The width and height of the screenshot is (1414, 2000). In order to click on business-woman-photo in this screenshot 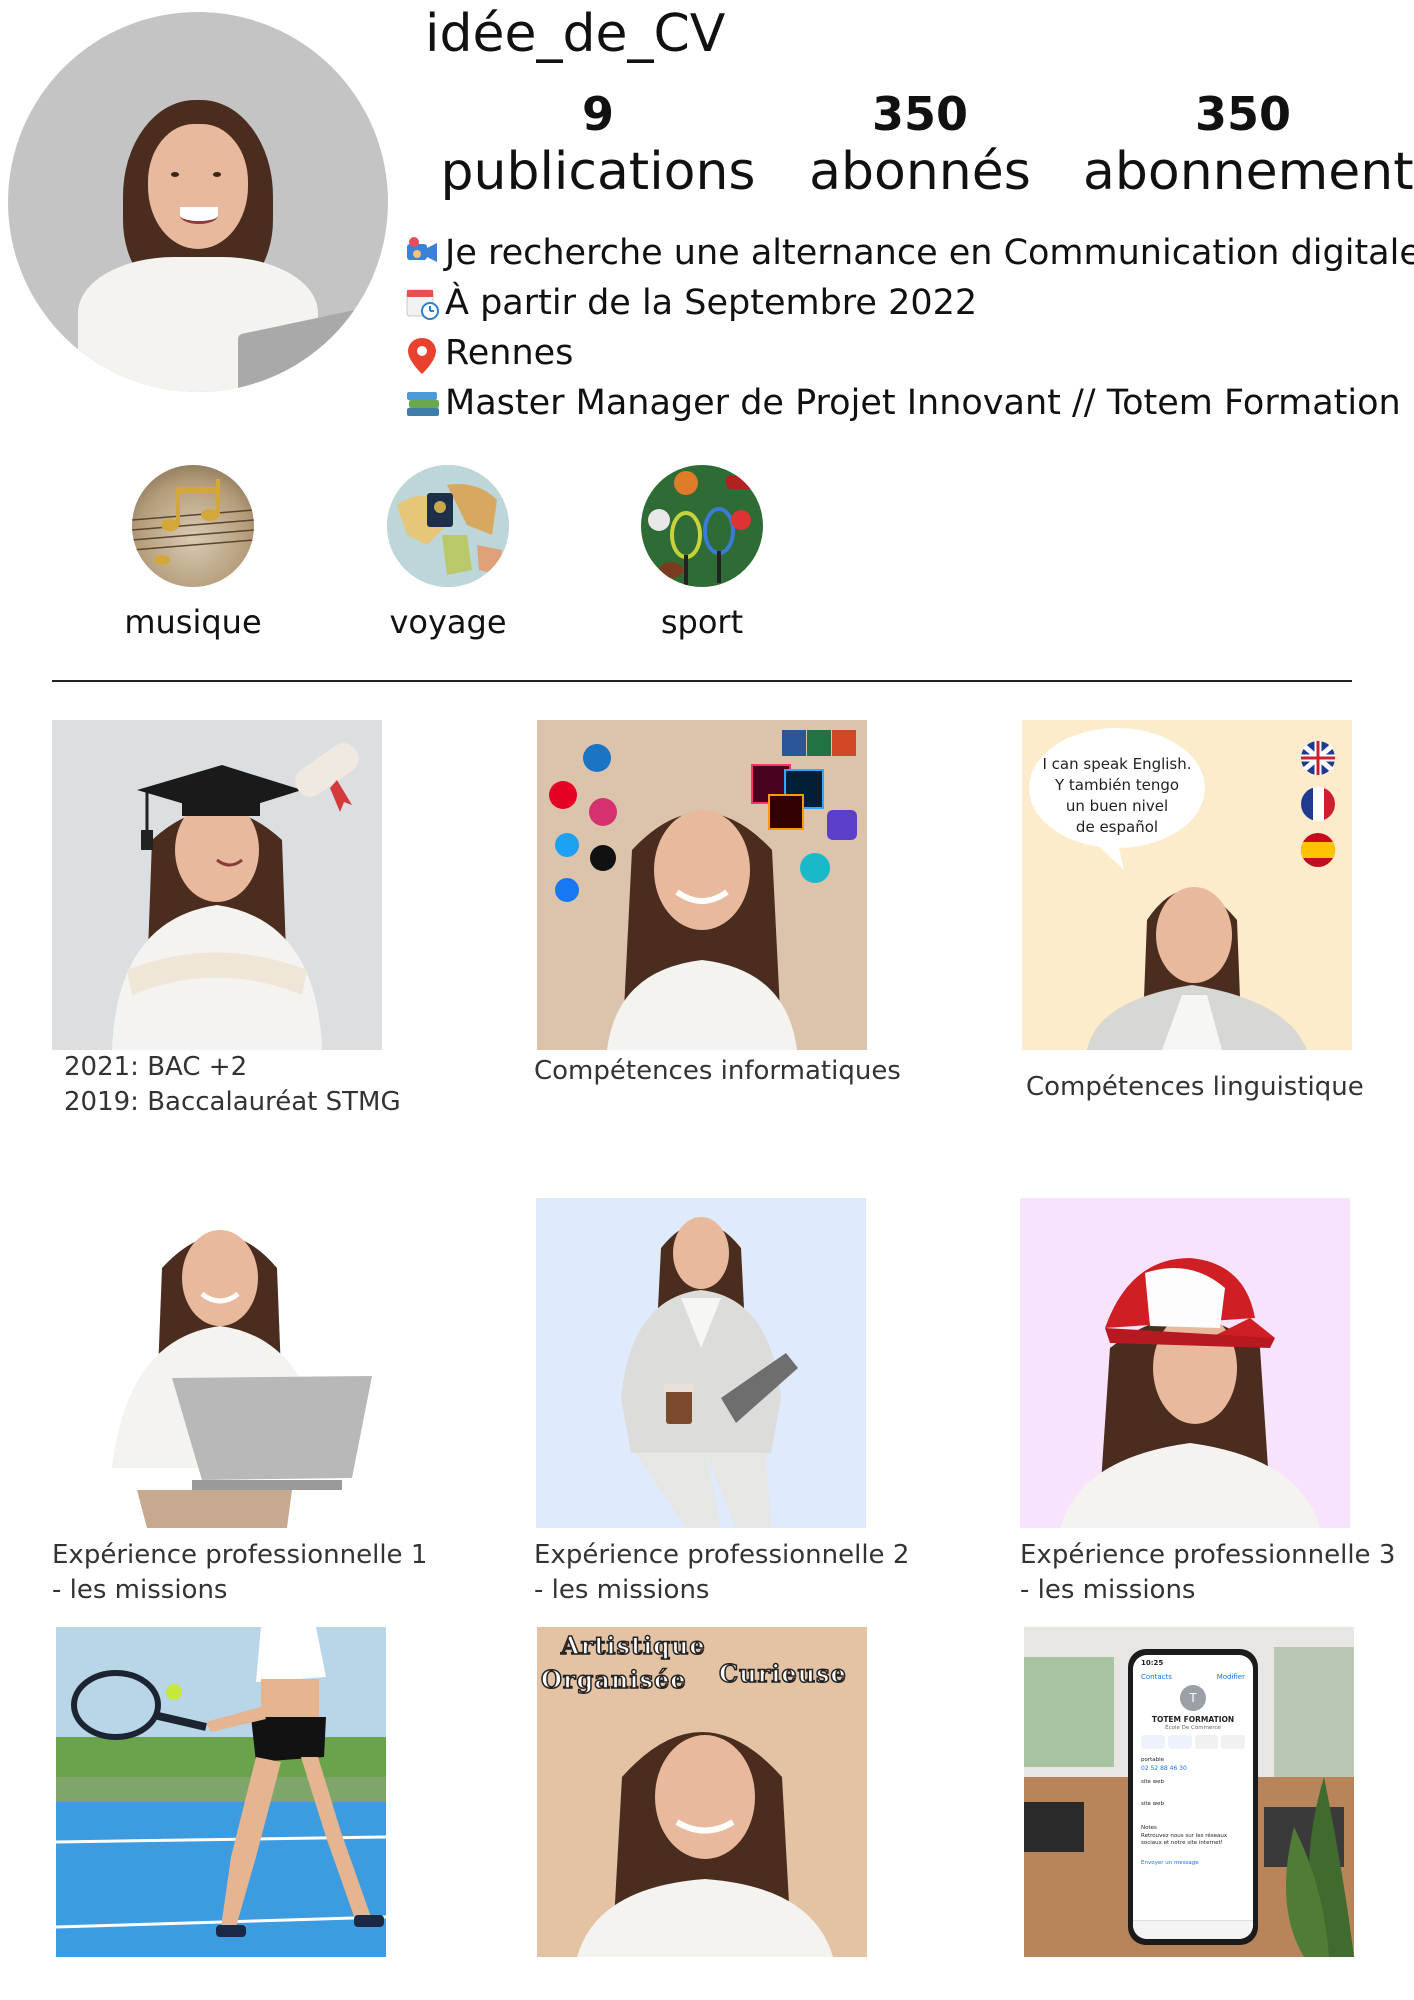, I will do `click(709, 1372)`.